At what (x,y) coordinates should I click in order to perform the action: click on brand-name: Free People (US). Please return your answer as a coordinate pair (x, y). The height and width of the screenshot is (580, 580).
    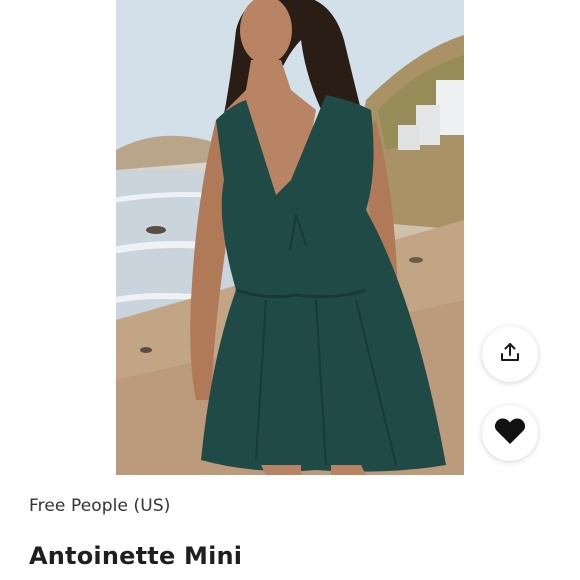
    Looking at the image, I should click on (99, 506).